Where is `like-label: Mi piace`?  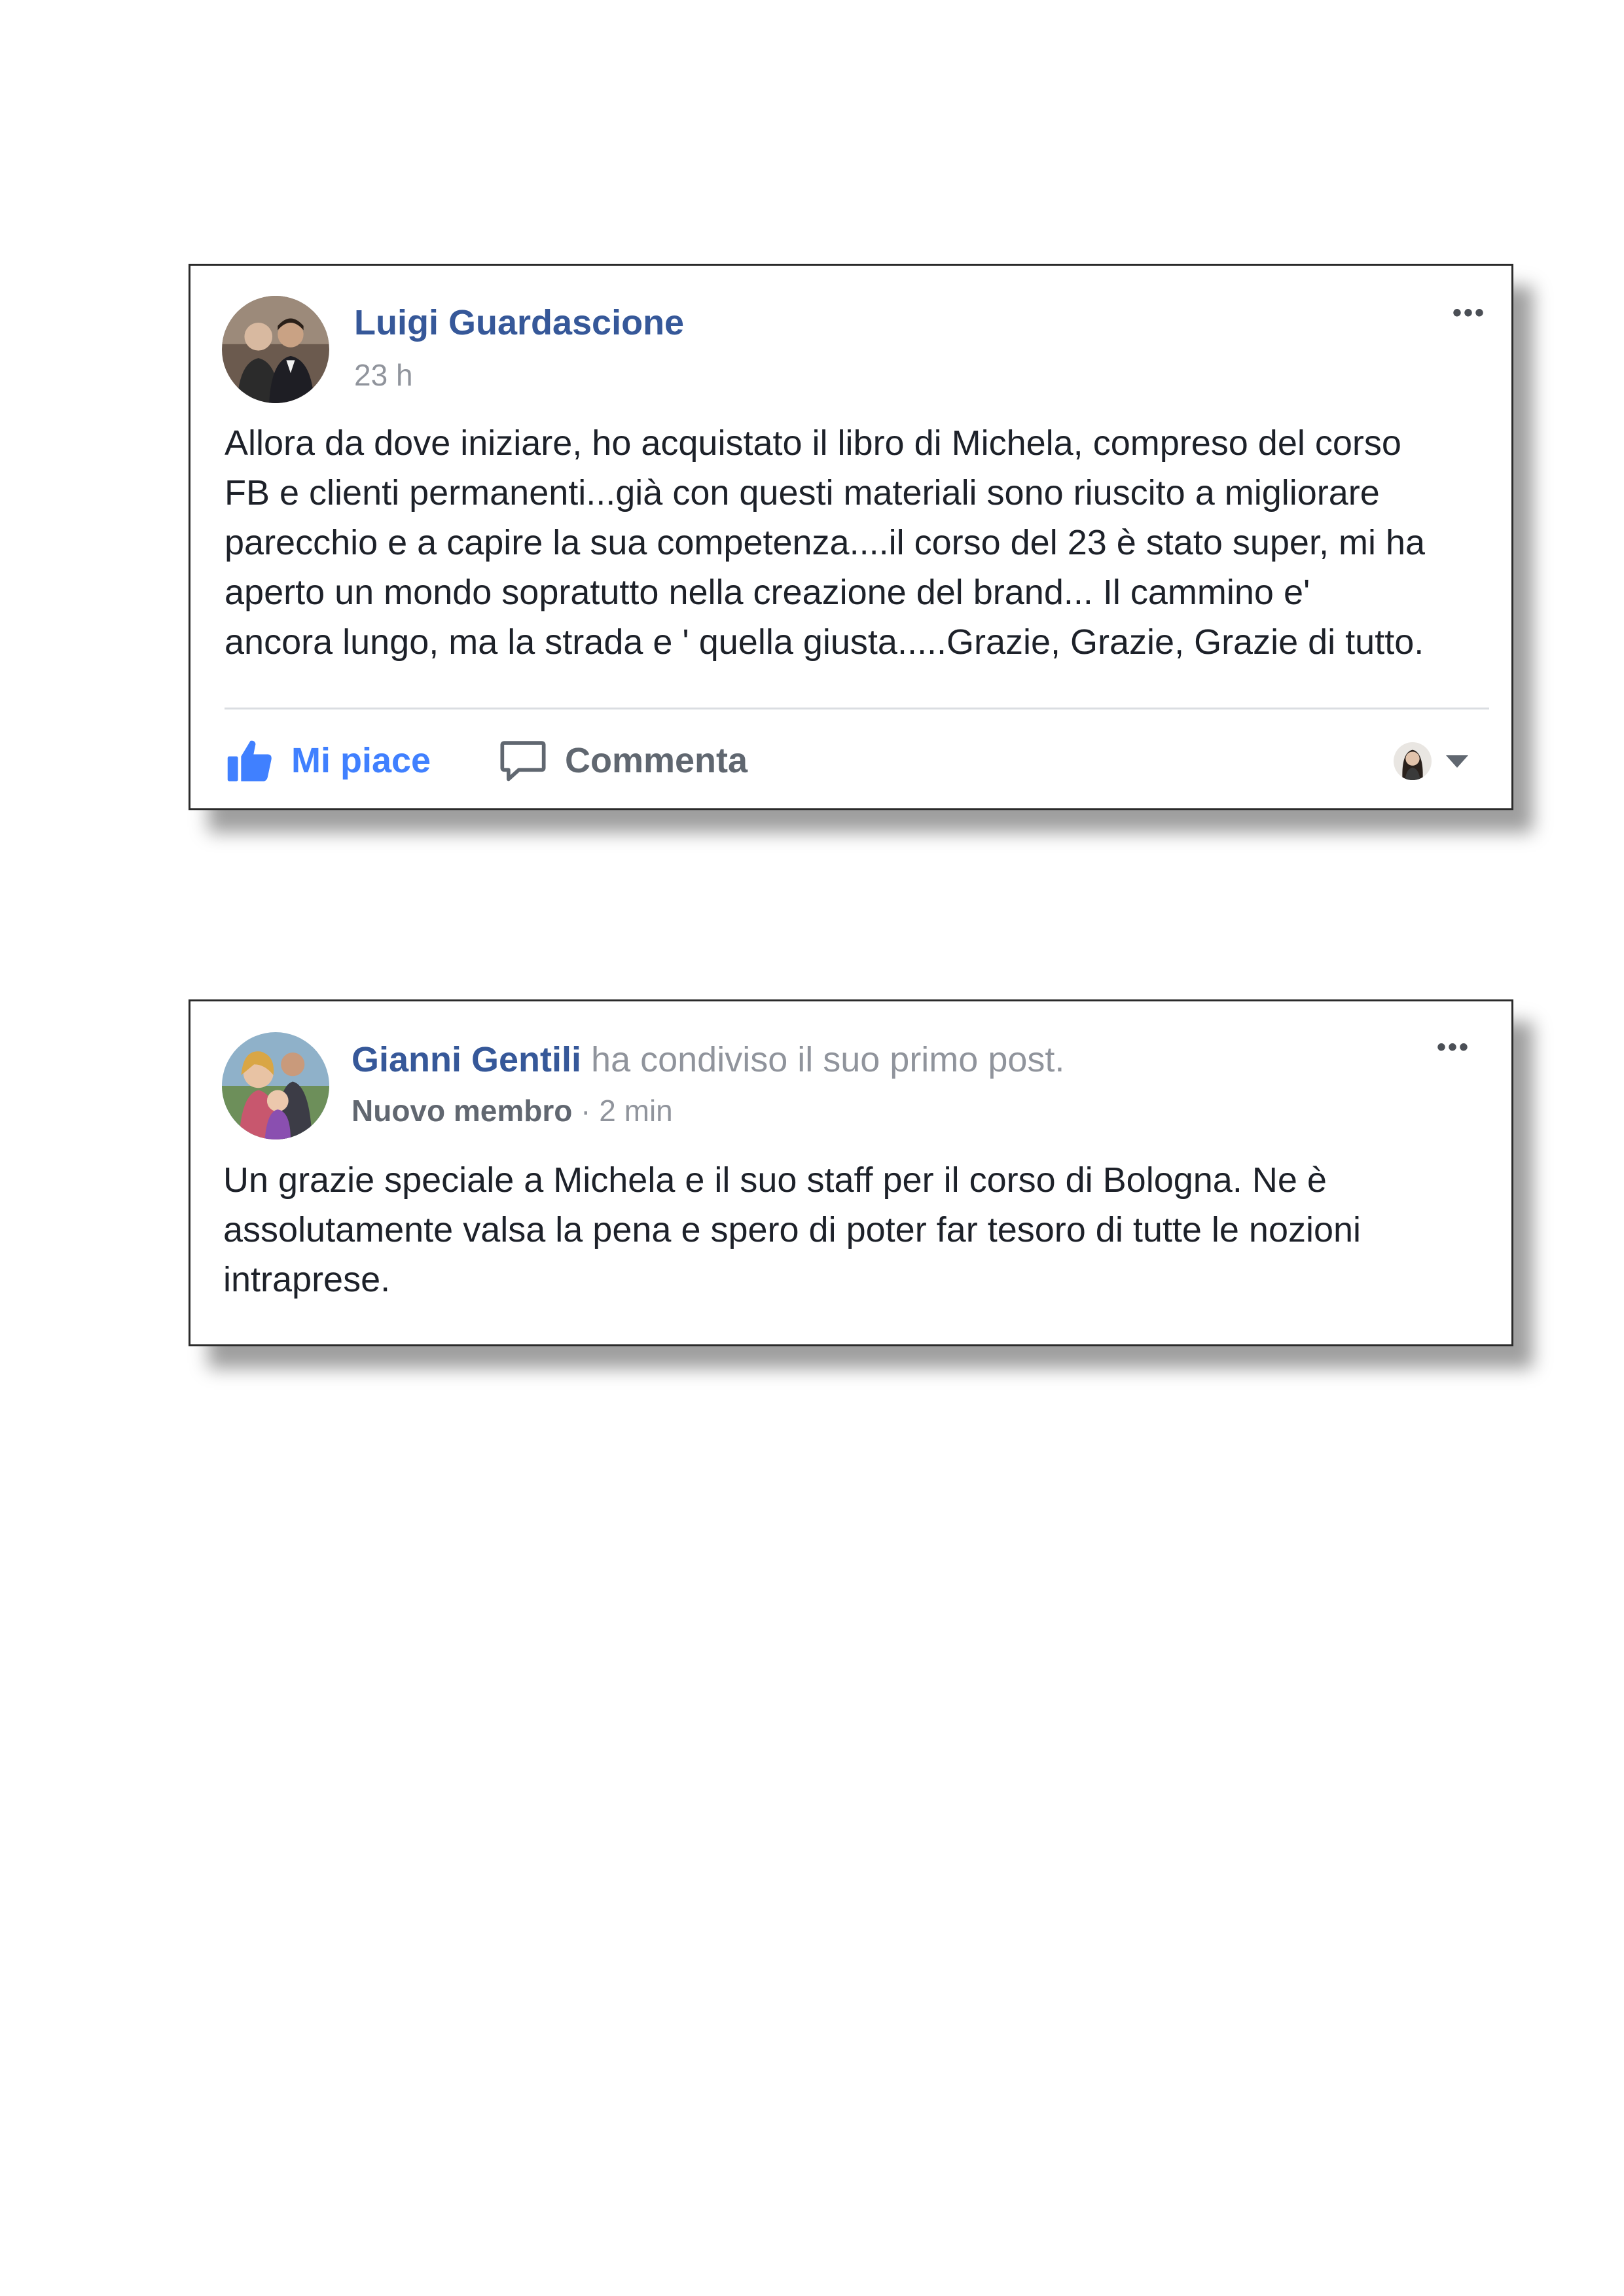
like-label: Mi piace is located at coordinates (361, 760).